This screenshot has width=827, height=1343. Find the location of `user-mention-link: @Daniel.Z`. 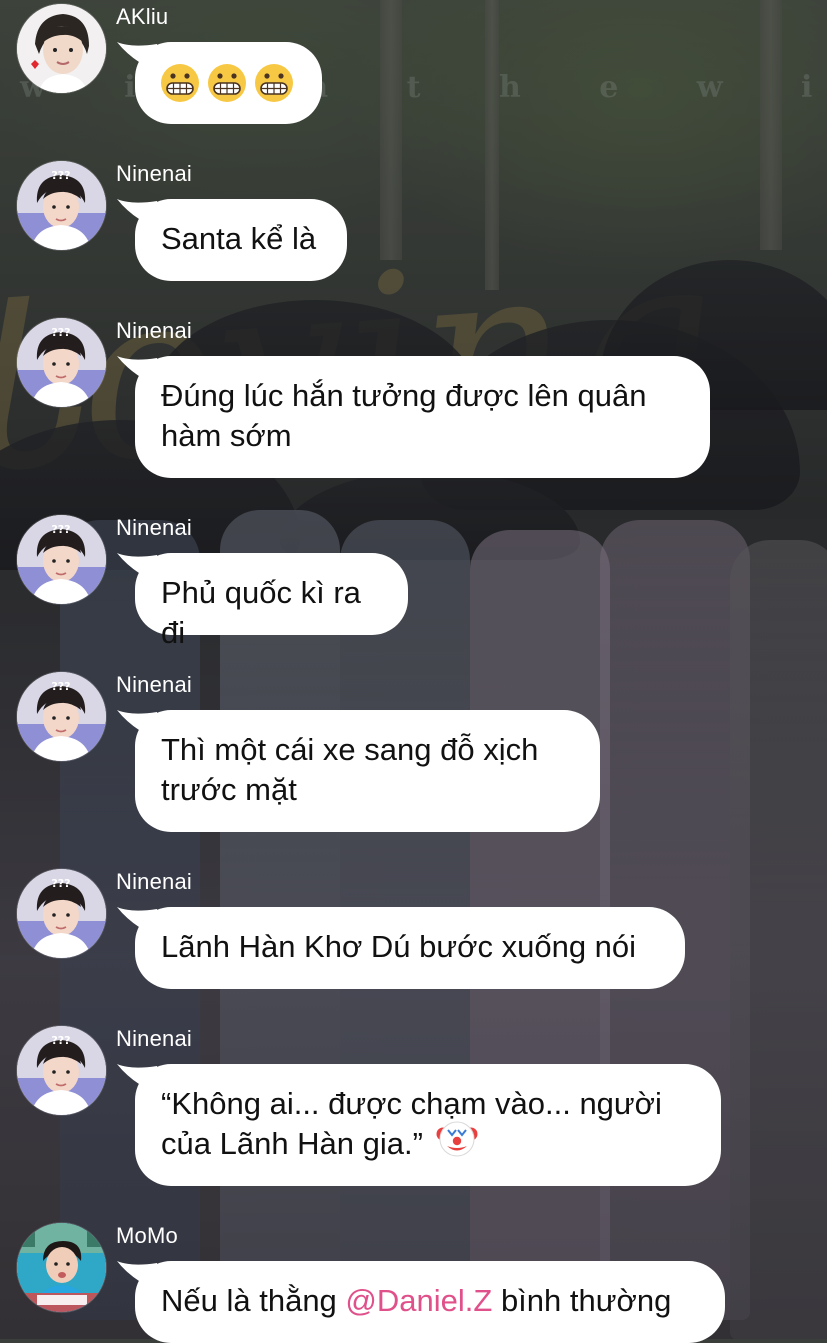

user-mention-link: @Daniel.Z is located at coordinates (418, 1300).